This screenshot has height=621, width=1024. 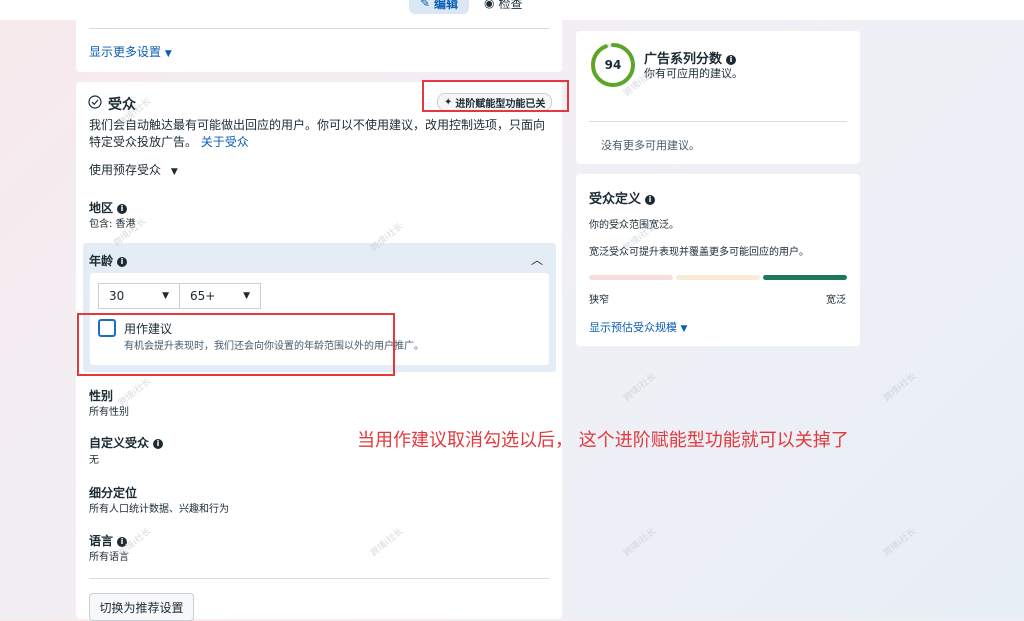 I want to click on highlight-box-checkbox, so click(x=236, y=344).